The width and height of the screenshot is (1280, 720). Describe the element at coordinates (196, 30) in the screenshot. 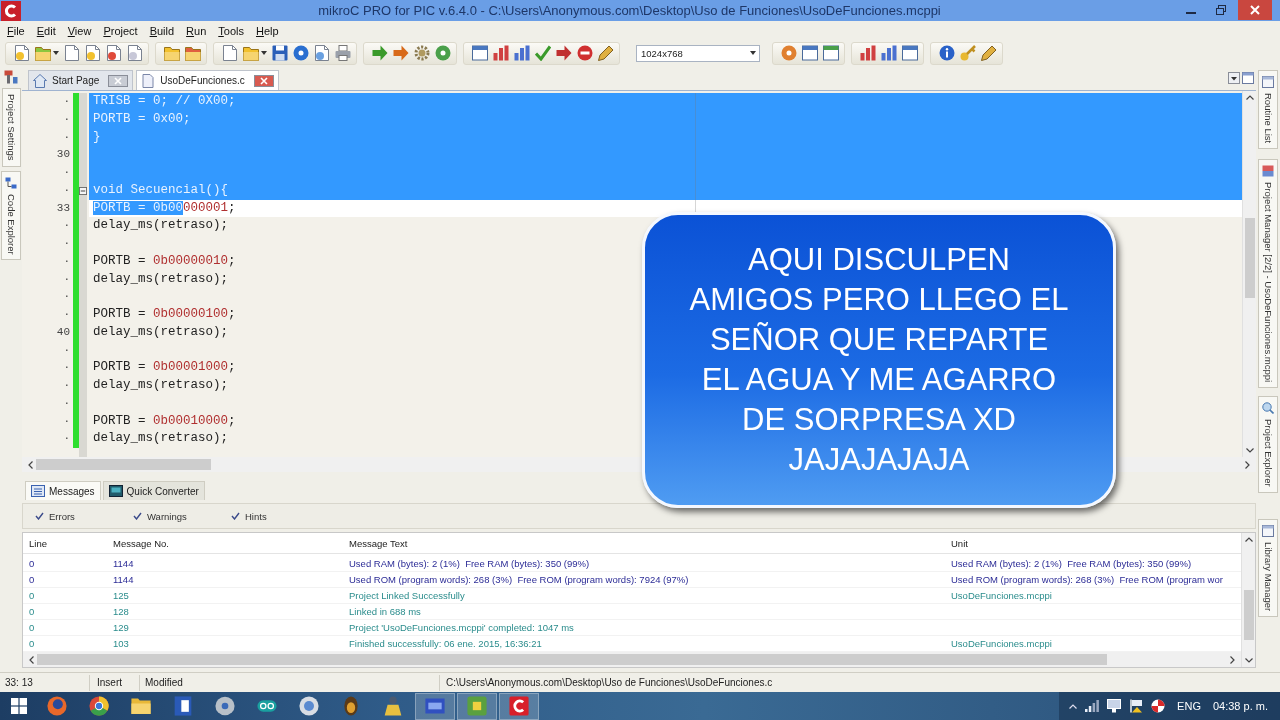

I see `menu-item: Run` at that location.